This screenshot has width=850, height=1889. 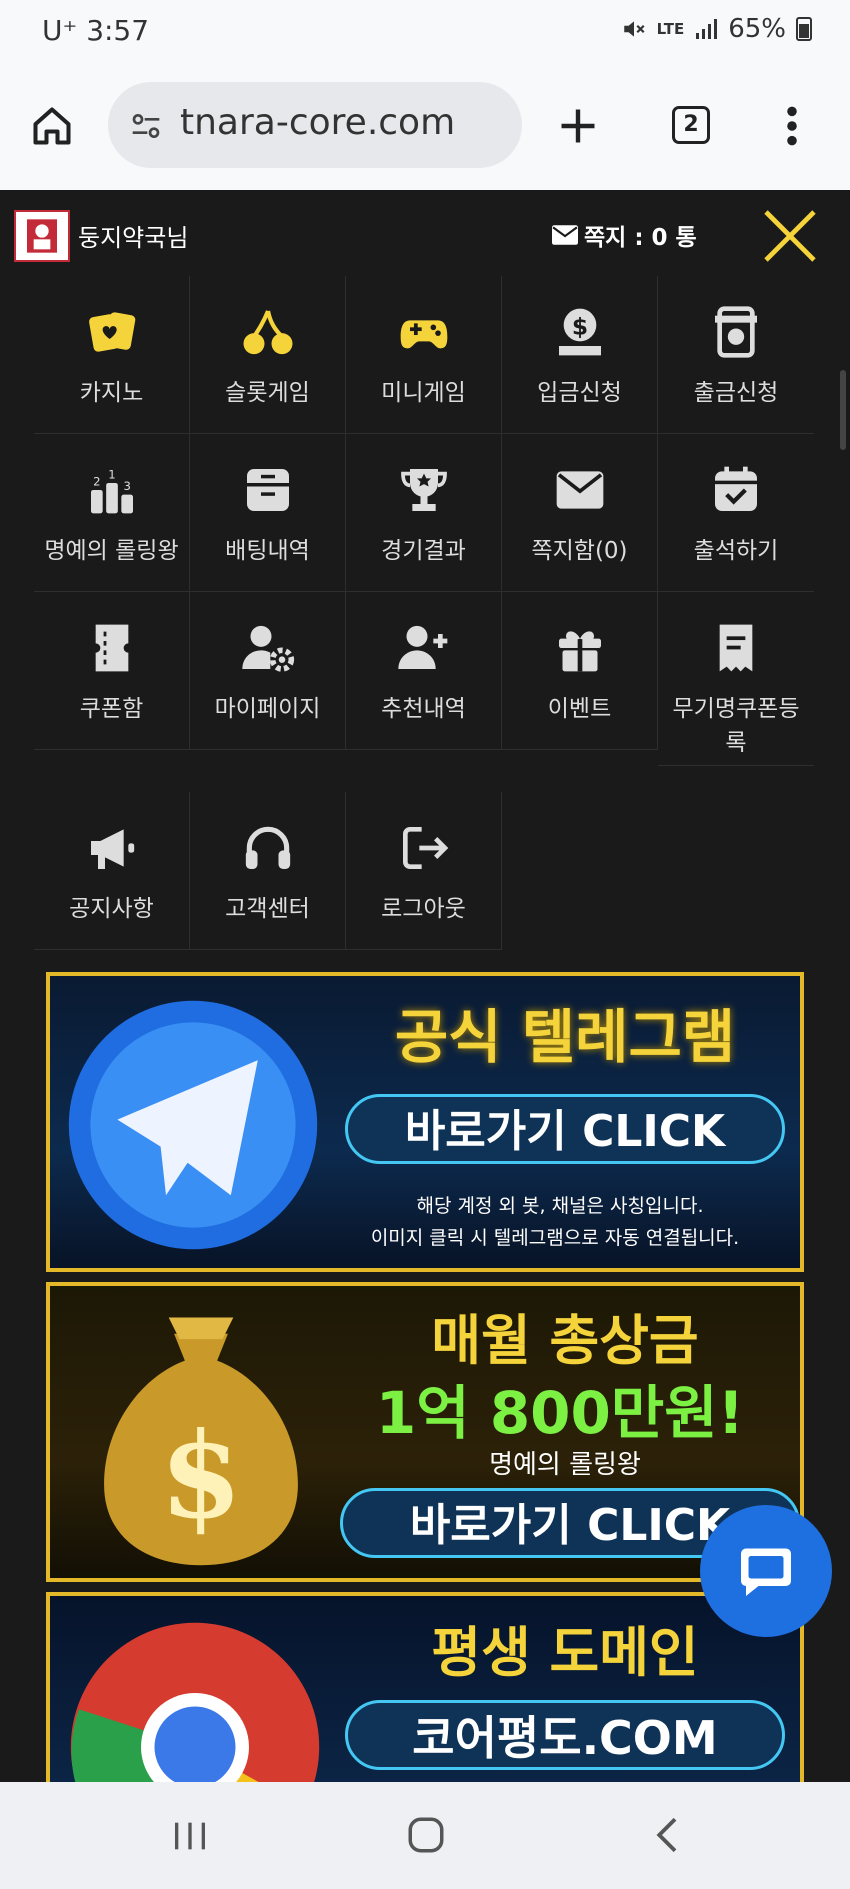 I want to click on user-plus-icon, so click(x=422, y=647).